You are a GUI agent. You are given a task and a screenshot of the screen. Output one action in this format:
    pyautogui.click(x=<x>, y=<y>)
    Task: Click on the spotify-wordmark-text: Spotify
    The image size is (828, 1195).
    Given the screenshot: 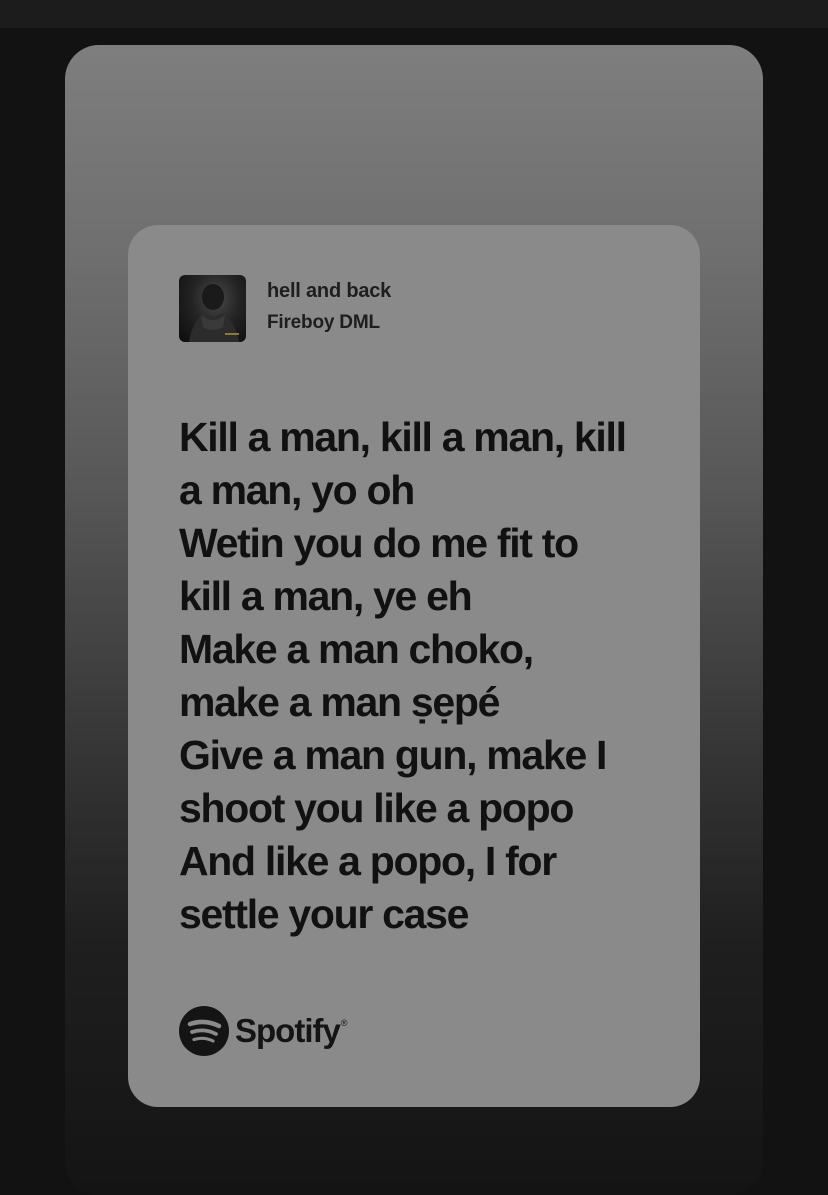 What is the action you would take?
    pyautogui.click(x=288, y=1030)
    